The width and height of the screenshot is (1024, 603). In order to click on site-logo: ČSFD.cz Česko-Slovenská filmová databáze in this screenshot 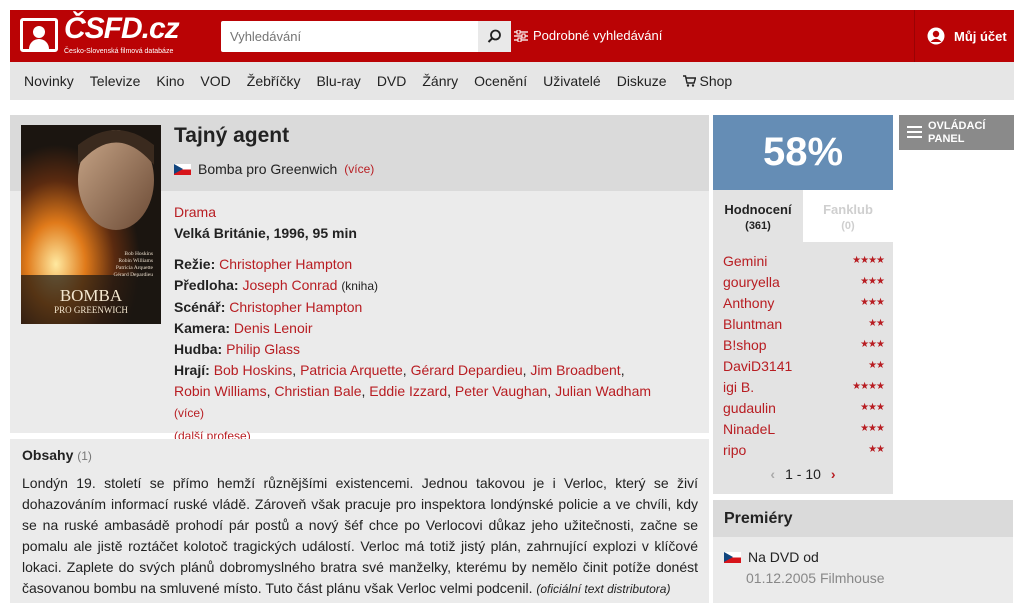, I will do `click(107, 34)`.